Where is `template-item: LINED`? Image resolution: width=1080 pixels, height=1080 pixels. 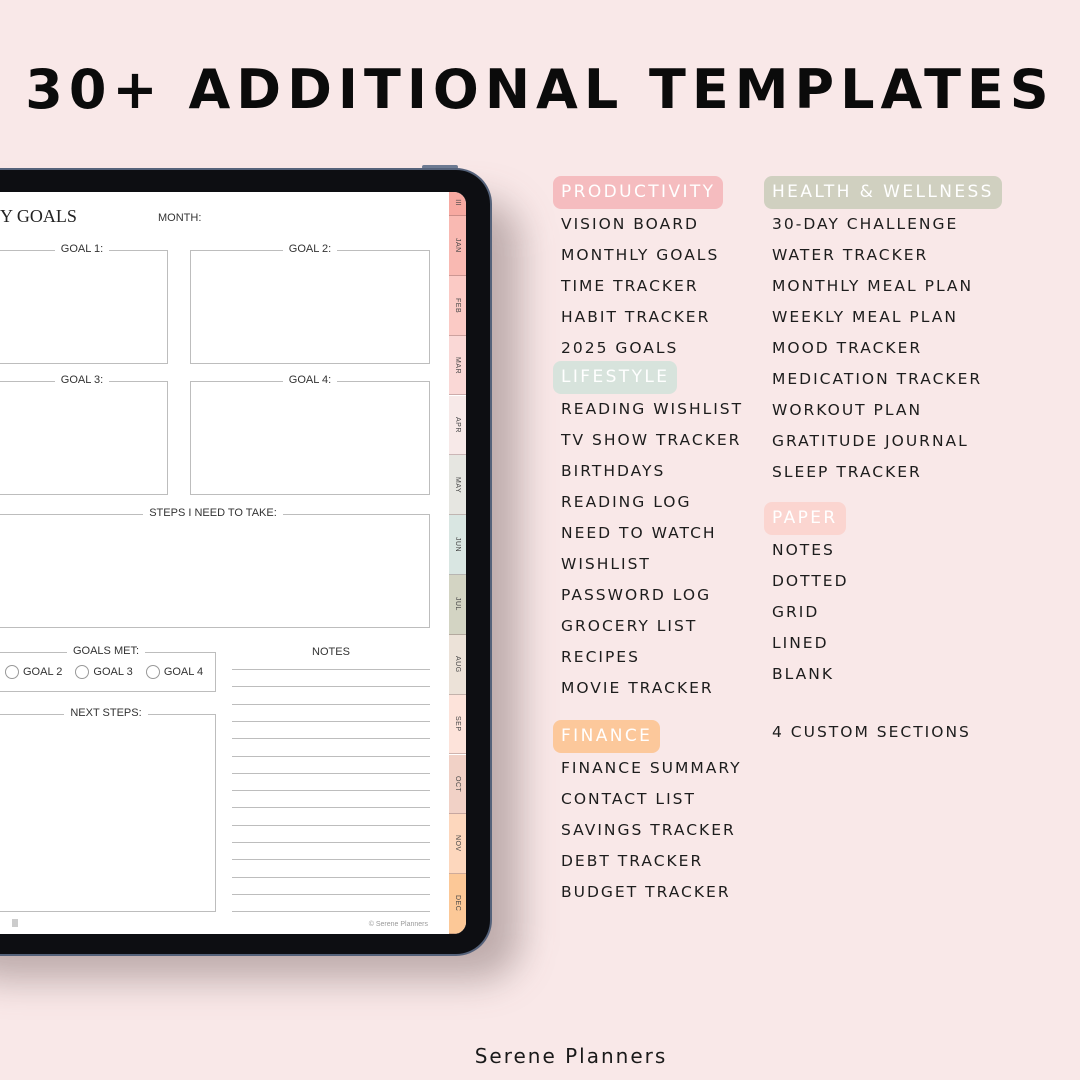 template-item: LINED is located at coordinates (800, 643).